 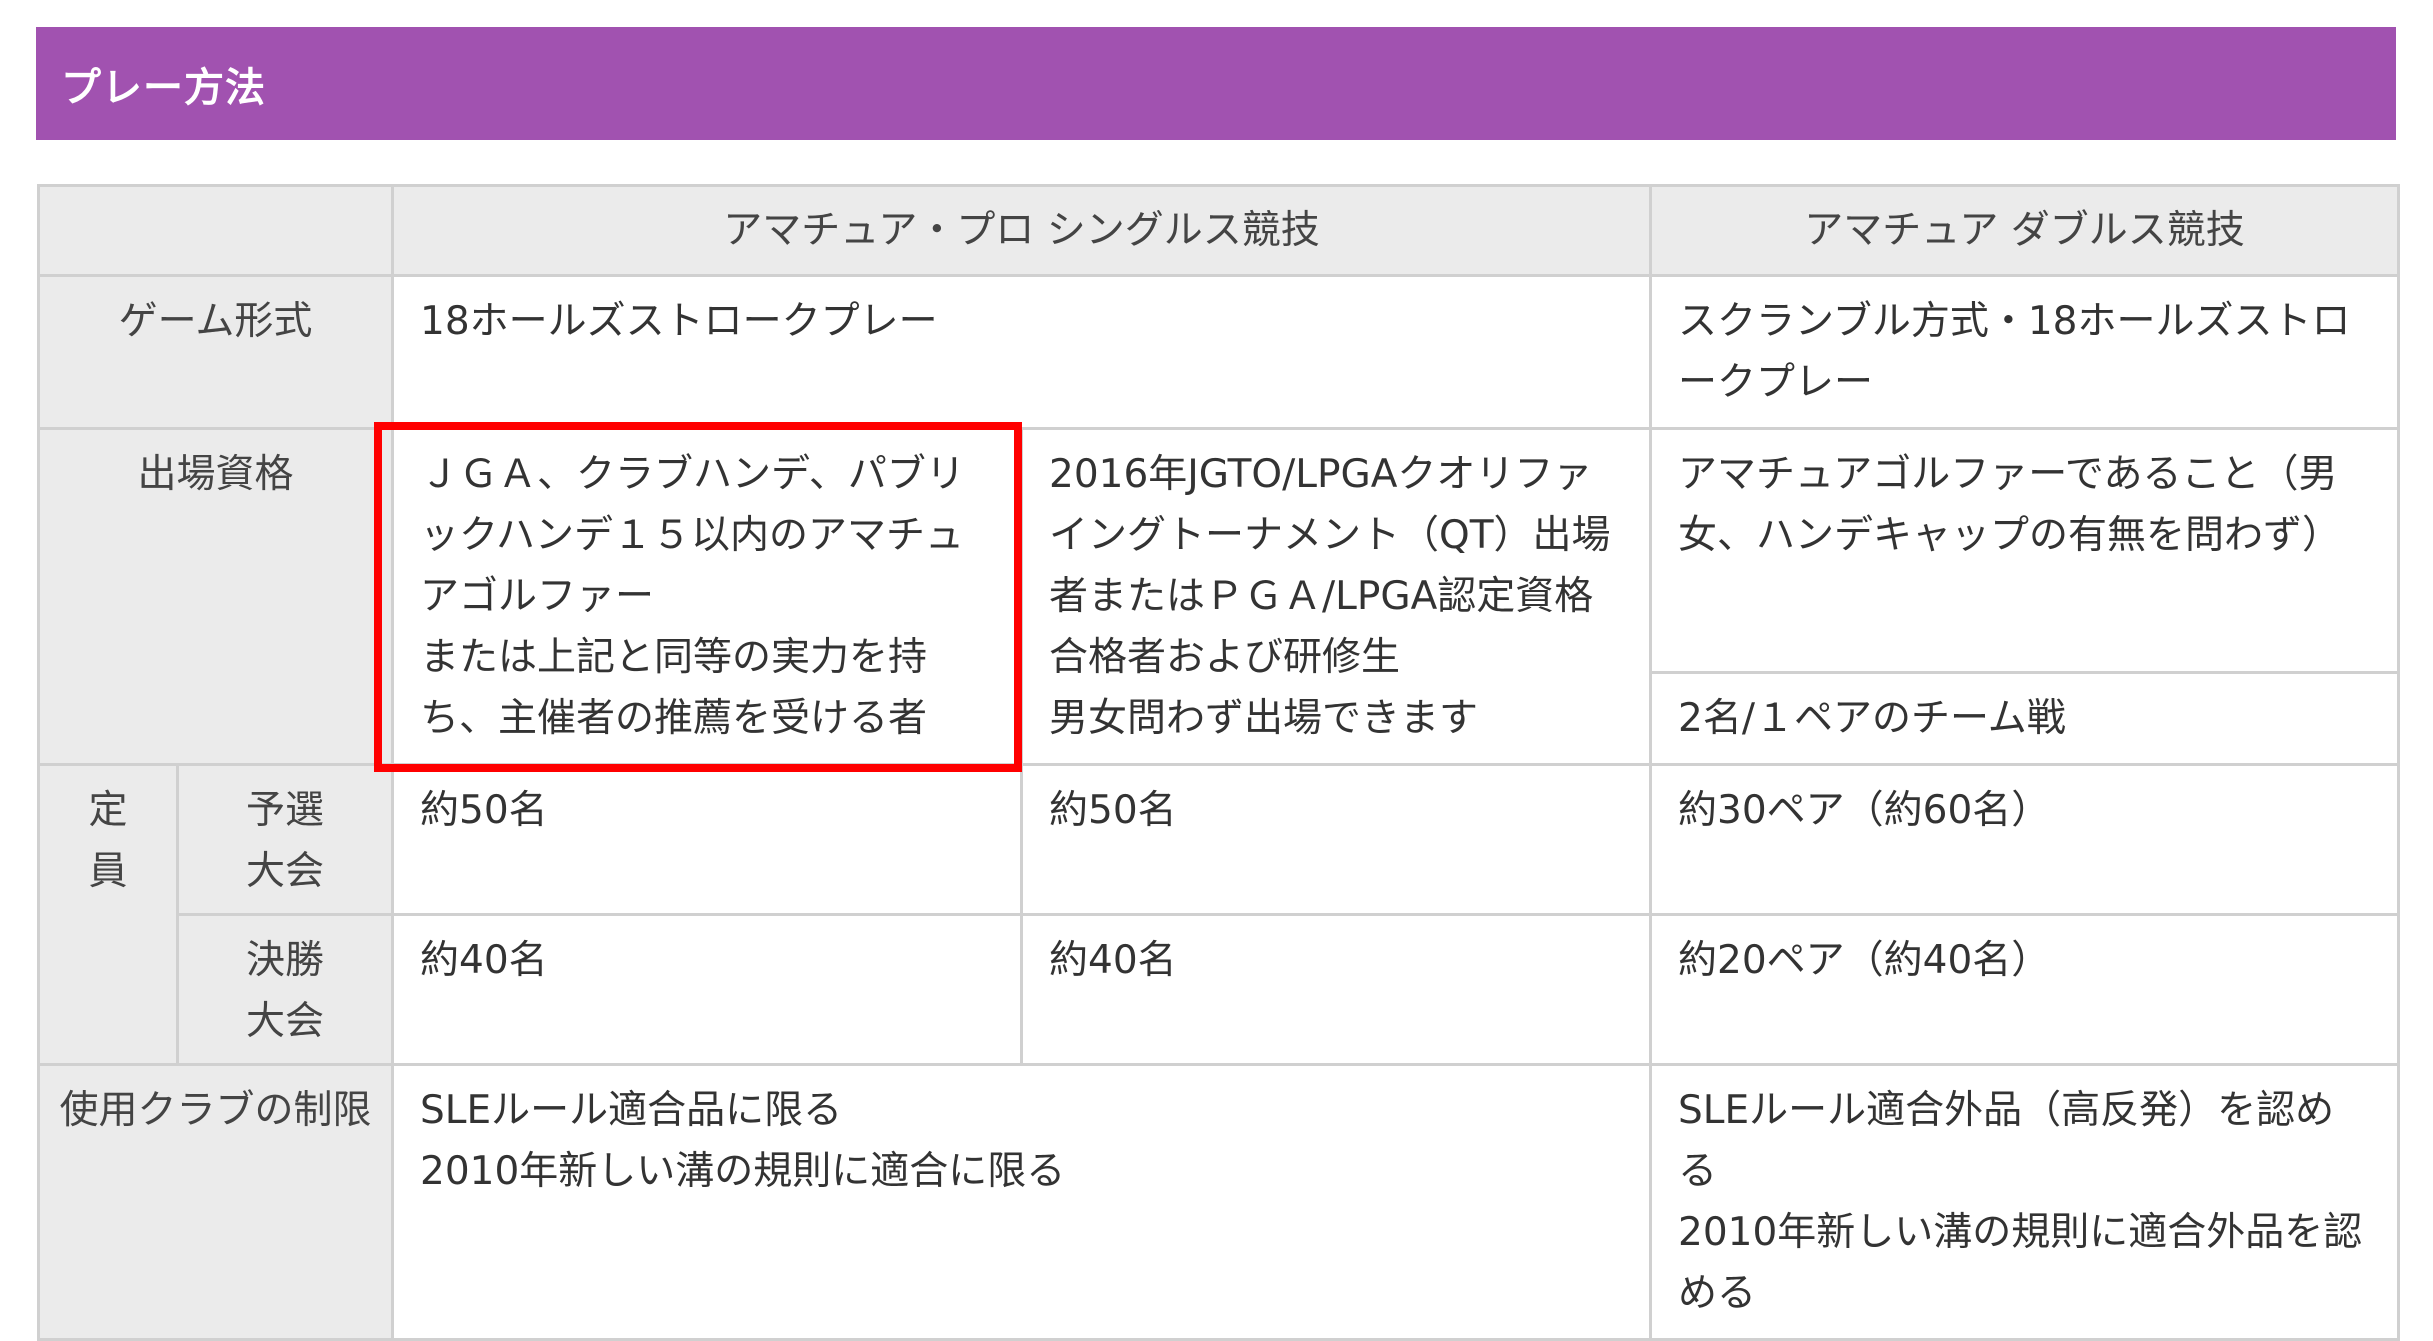 What do you see at coordinates (707, 989) in the screenshot?
I see `final-amateur: 約40名` at bounding box center [707, 989].